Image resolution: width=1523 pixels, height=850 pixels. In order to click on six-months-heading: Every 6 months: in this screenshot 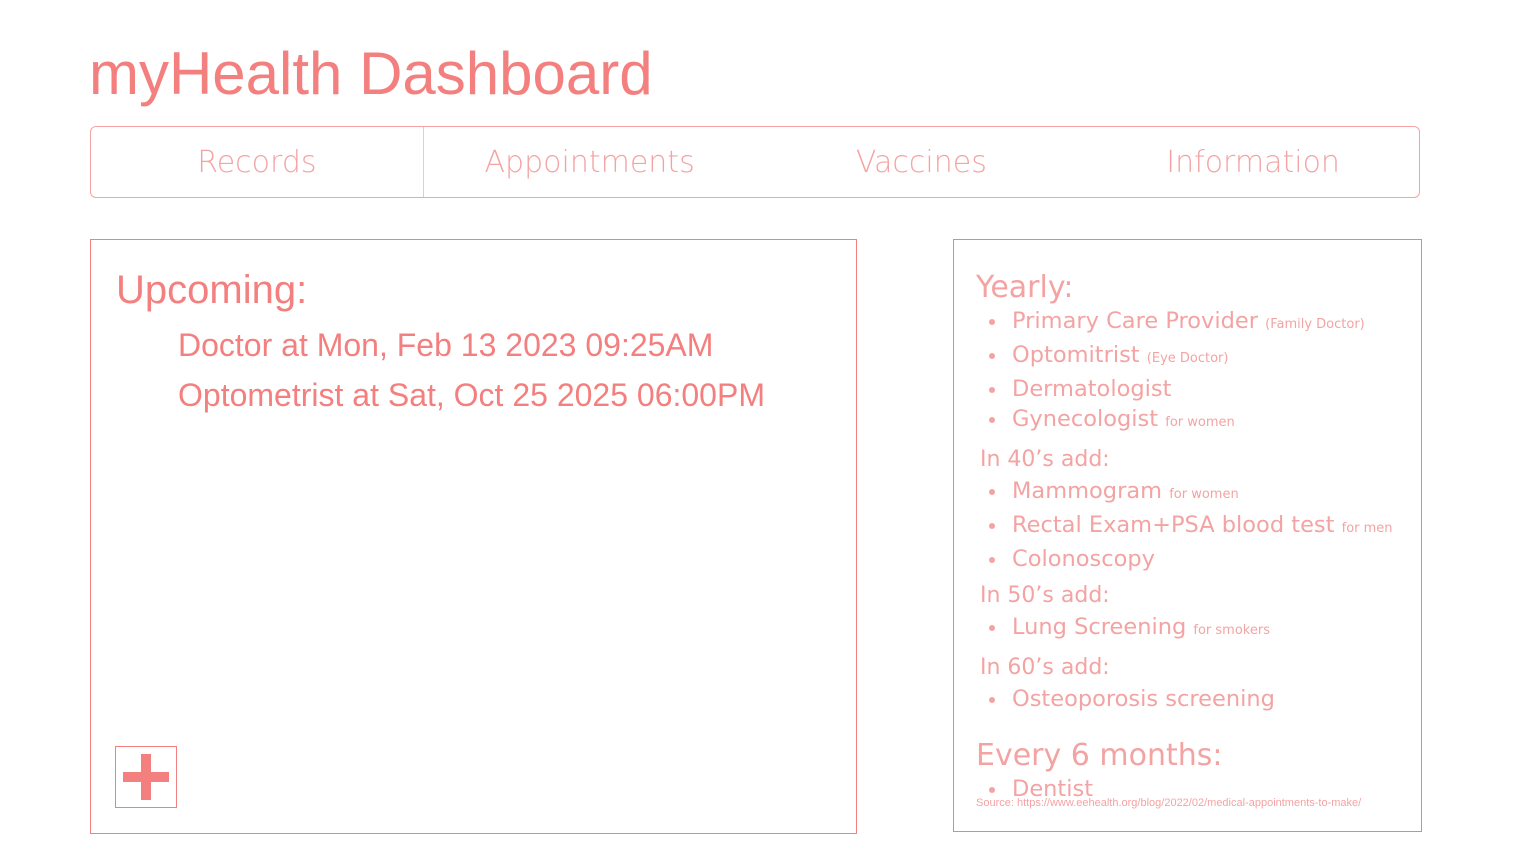, I will do `click(1099, 755)`.